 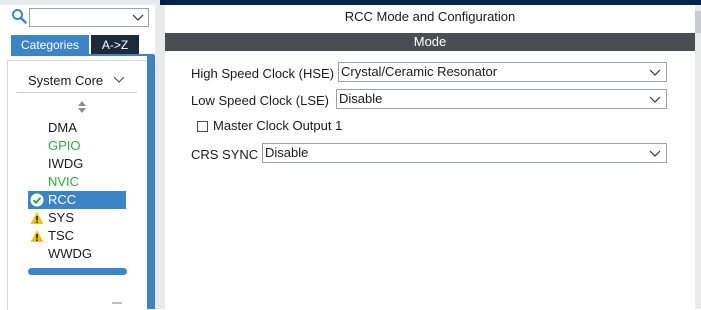 I want to click on mco-label: Master Clock Output 1, so click(x=278, y=125).